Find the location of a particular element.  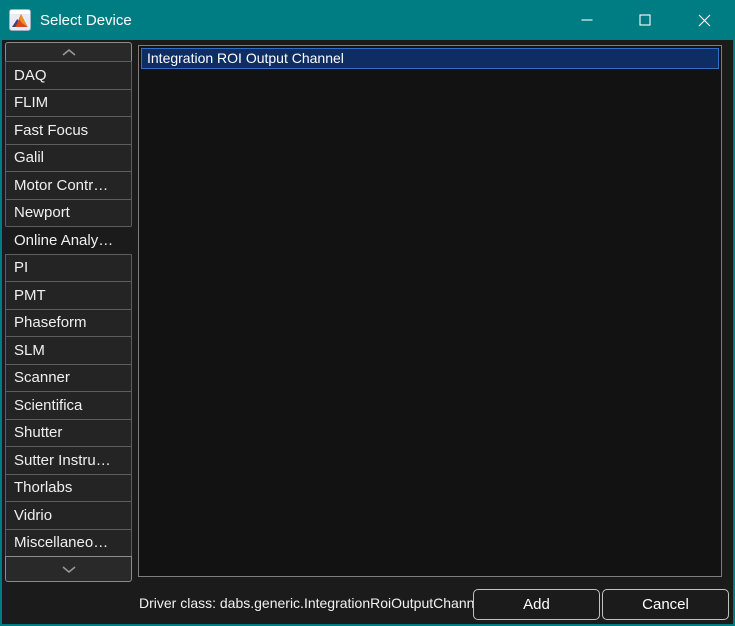

minimize-button is located at coordinates (587, 20).